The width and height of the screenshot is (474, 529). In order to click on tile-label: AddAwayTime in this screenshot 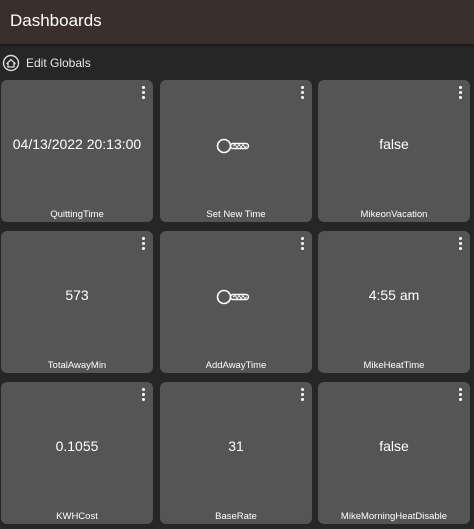, I will do `click(236, 365)`.